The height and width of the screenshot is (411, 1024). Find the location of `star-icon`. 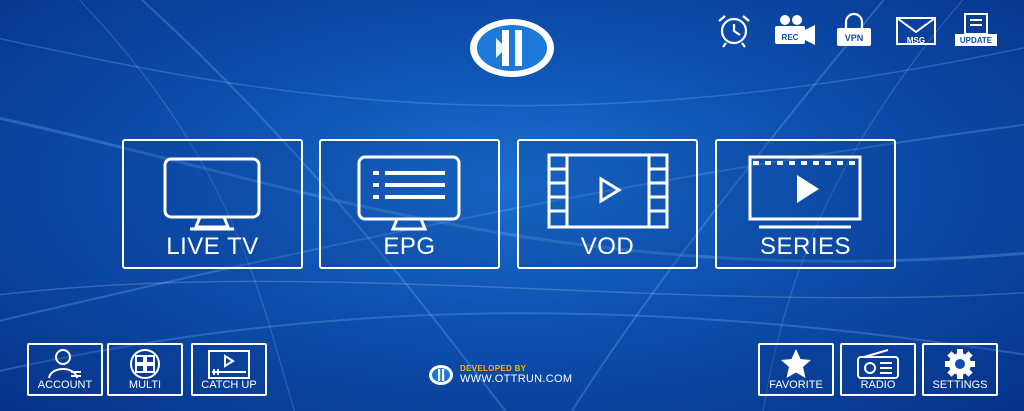

star-icon is located at coordinates (796, 363).